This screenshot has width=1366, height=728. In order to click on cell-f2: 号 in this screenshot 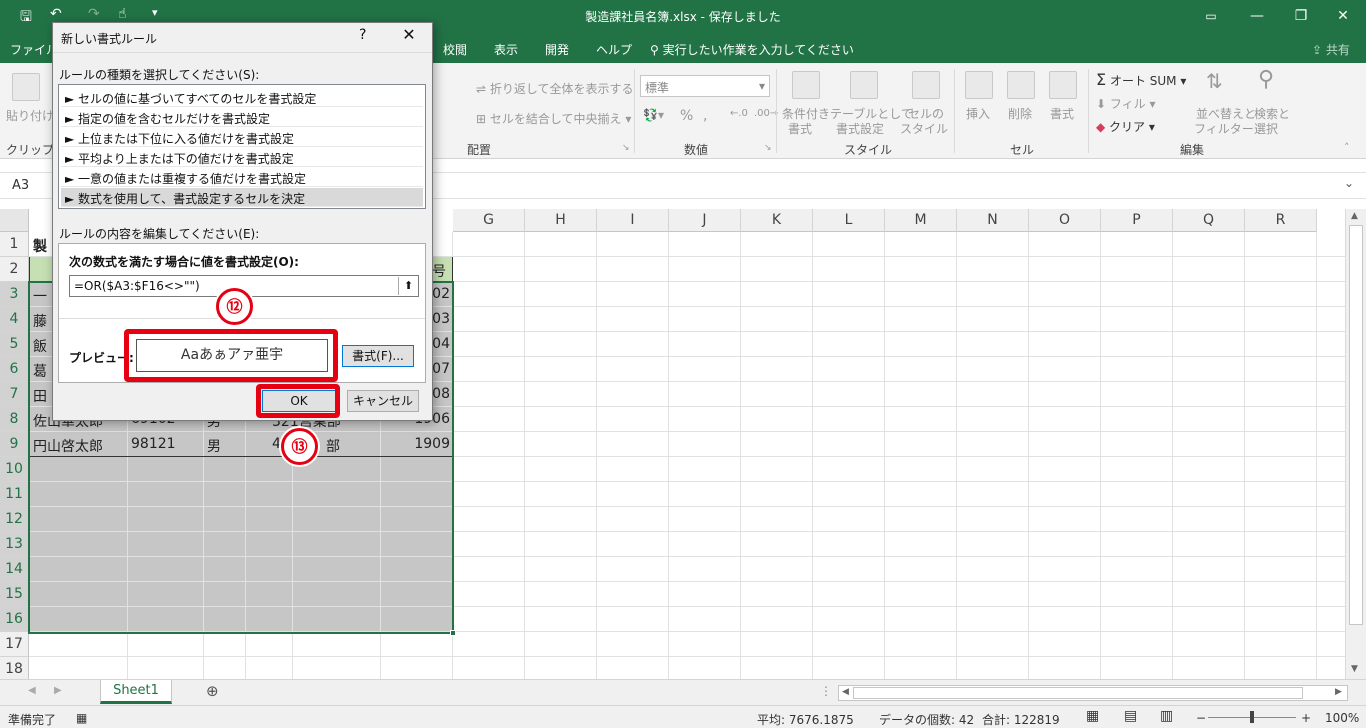, I will do `click(439, 271)`.